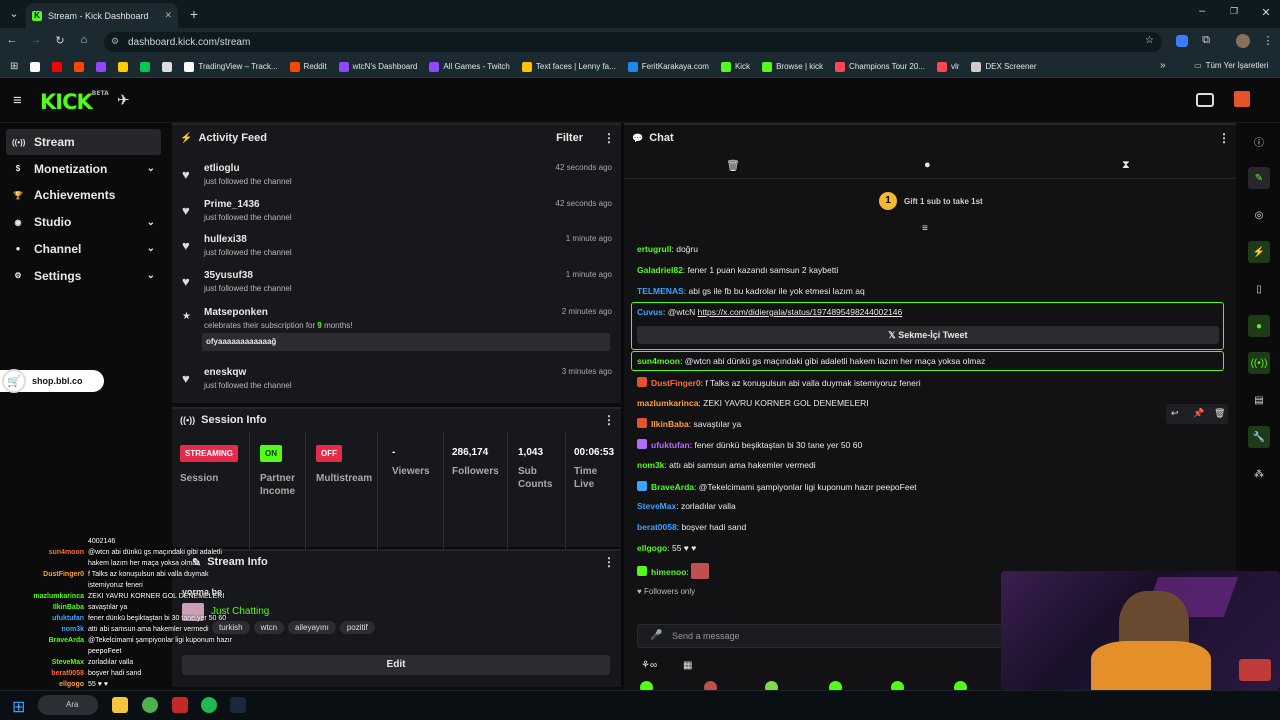  What do you see at coordinates (1175, 413) in the screenshot?
I see `reply-icon: ↩` at bounding box center [1175, 413].